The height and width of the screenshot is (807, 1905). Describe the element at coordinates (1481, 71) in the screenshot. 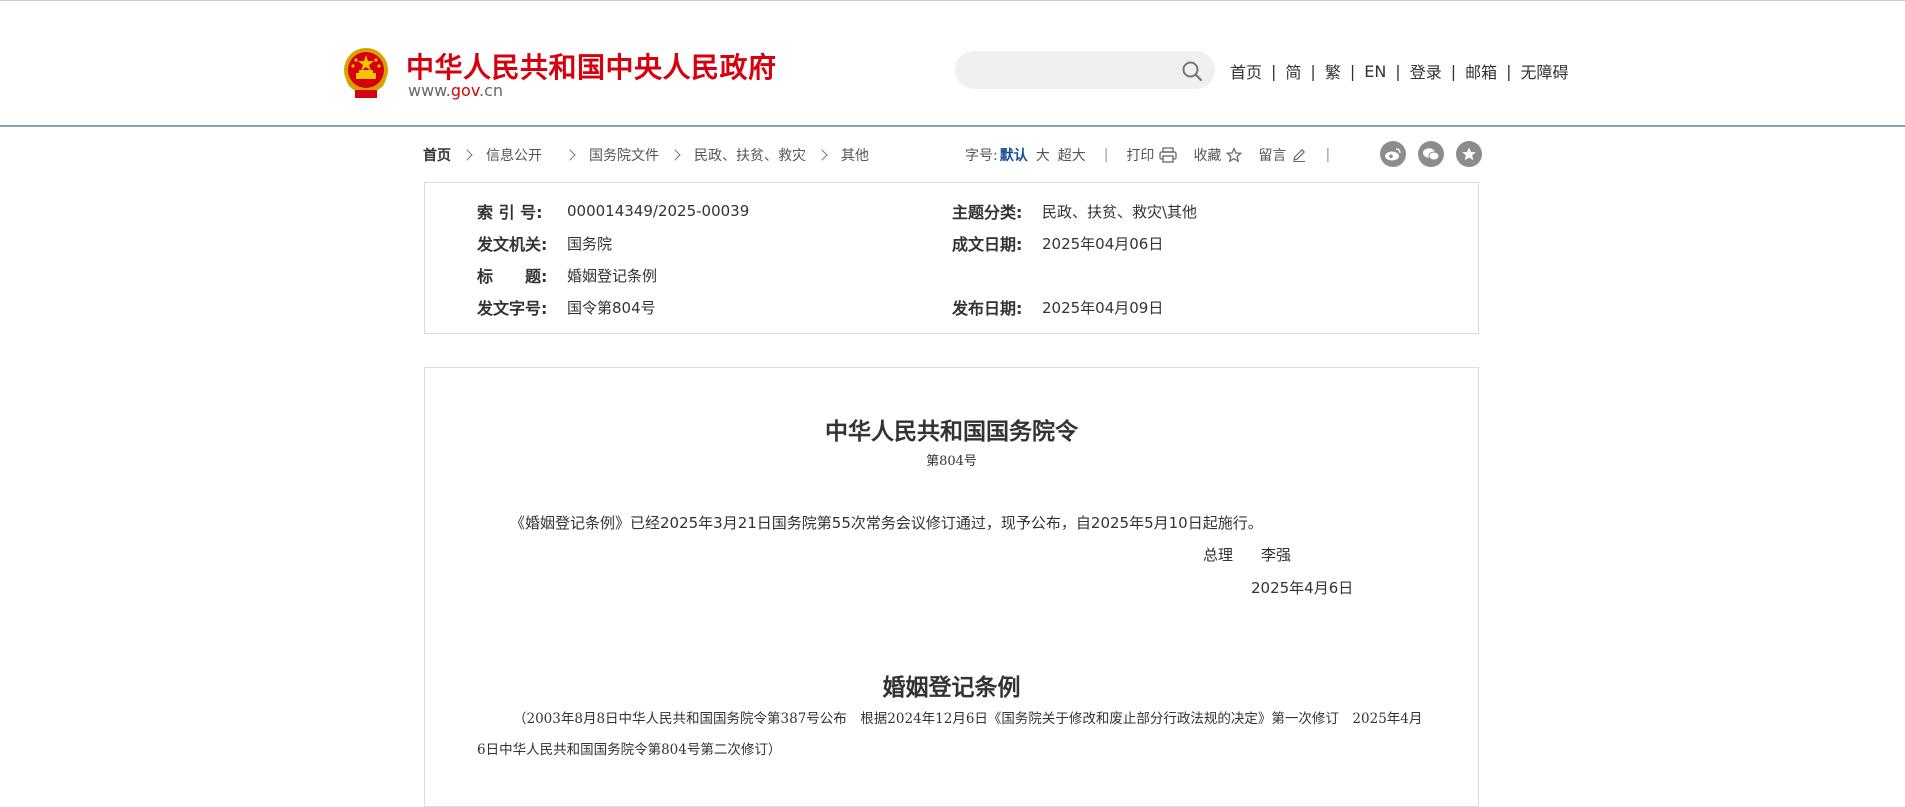

I see `nav-mail: 邮箱` at that location.